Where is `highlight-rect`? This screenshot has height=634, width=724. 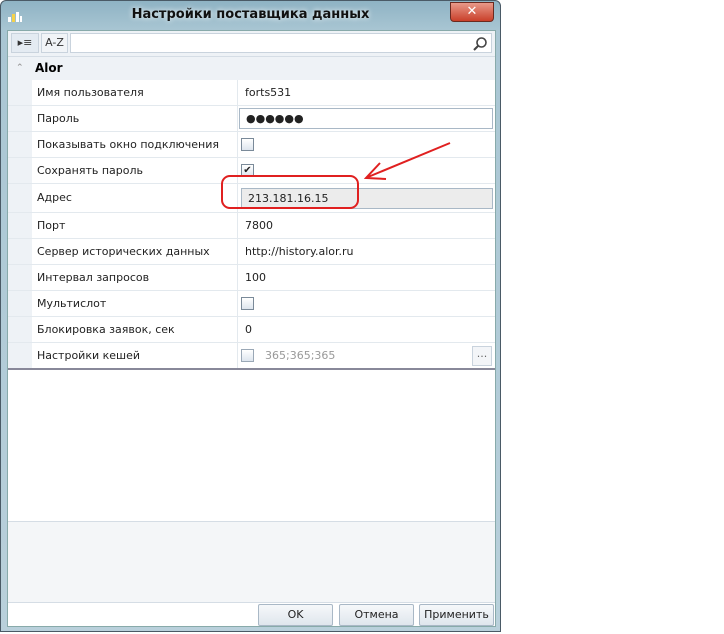 highlight-rect is located at coordinates (290, 192).